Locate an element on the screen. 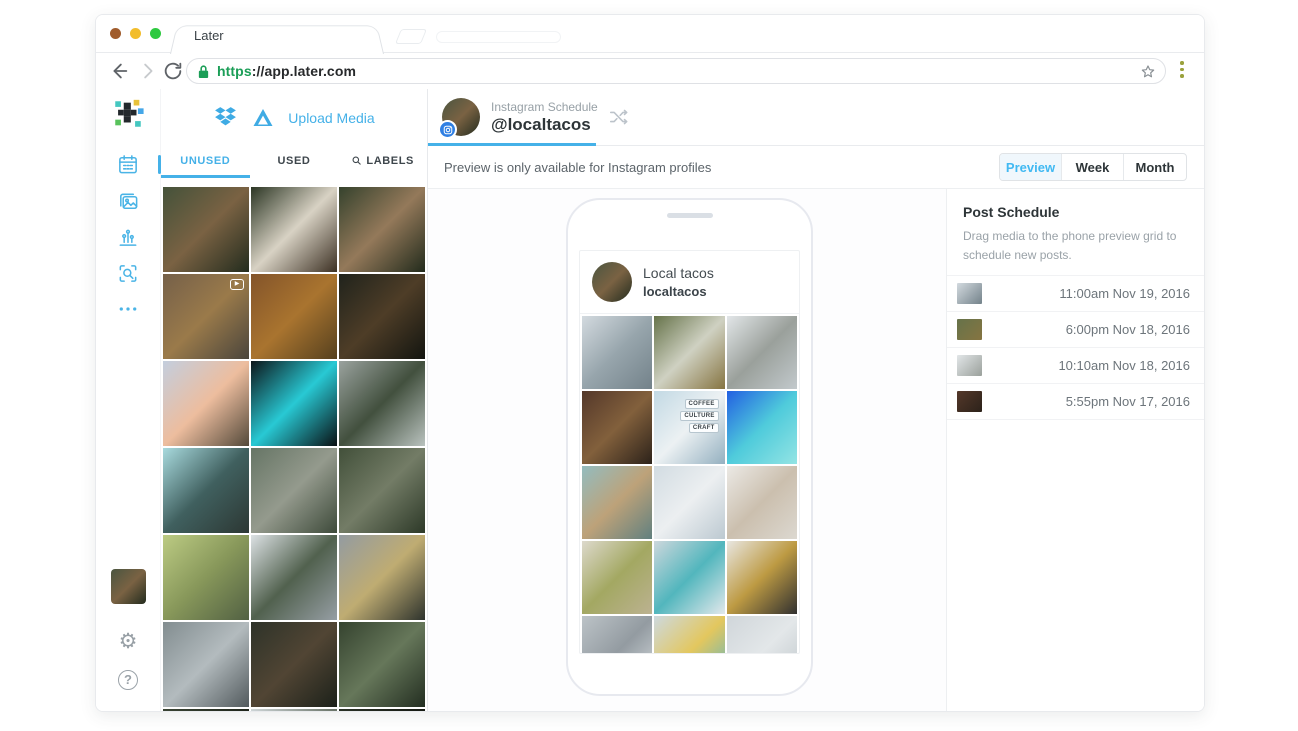 The height and width of the screenshot is (731, 1298). back-arrow-icon is located at coordinates (119, 71).